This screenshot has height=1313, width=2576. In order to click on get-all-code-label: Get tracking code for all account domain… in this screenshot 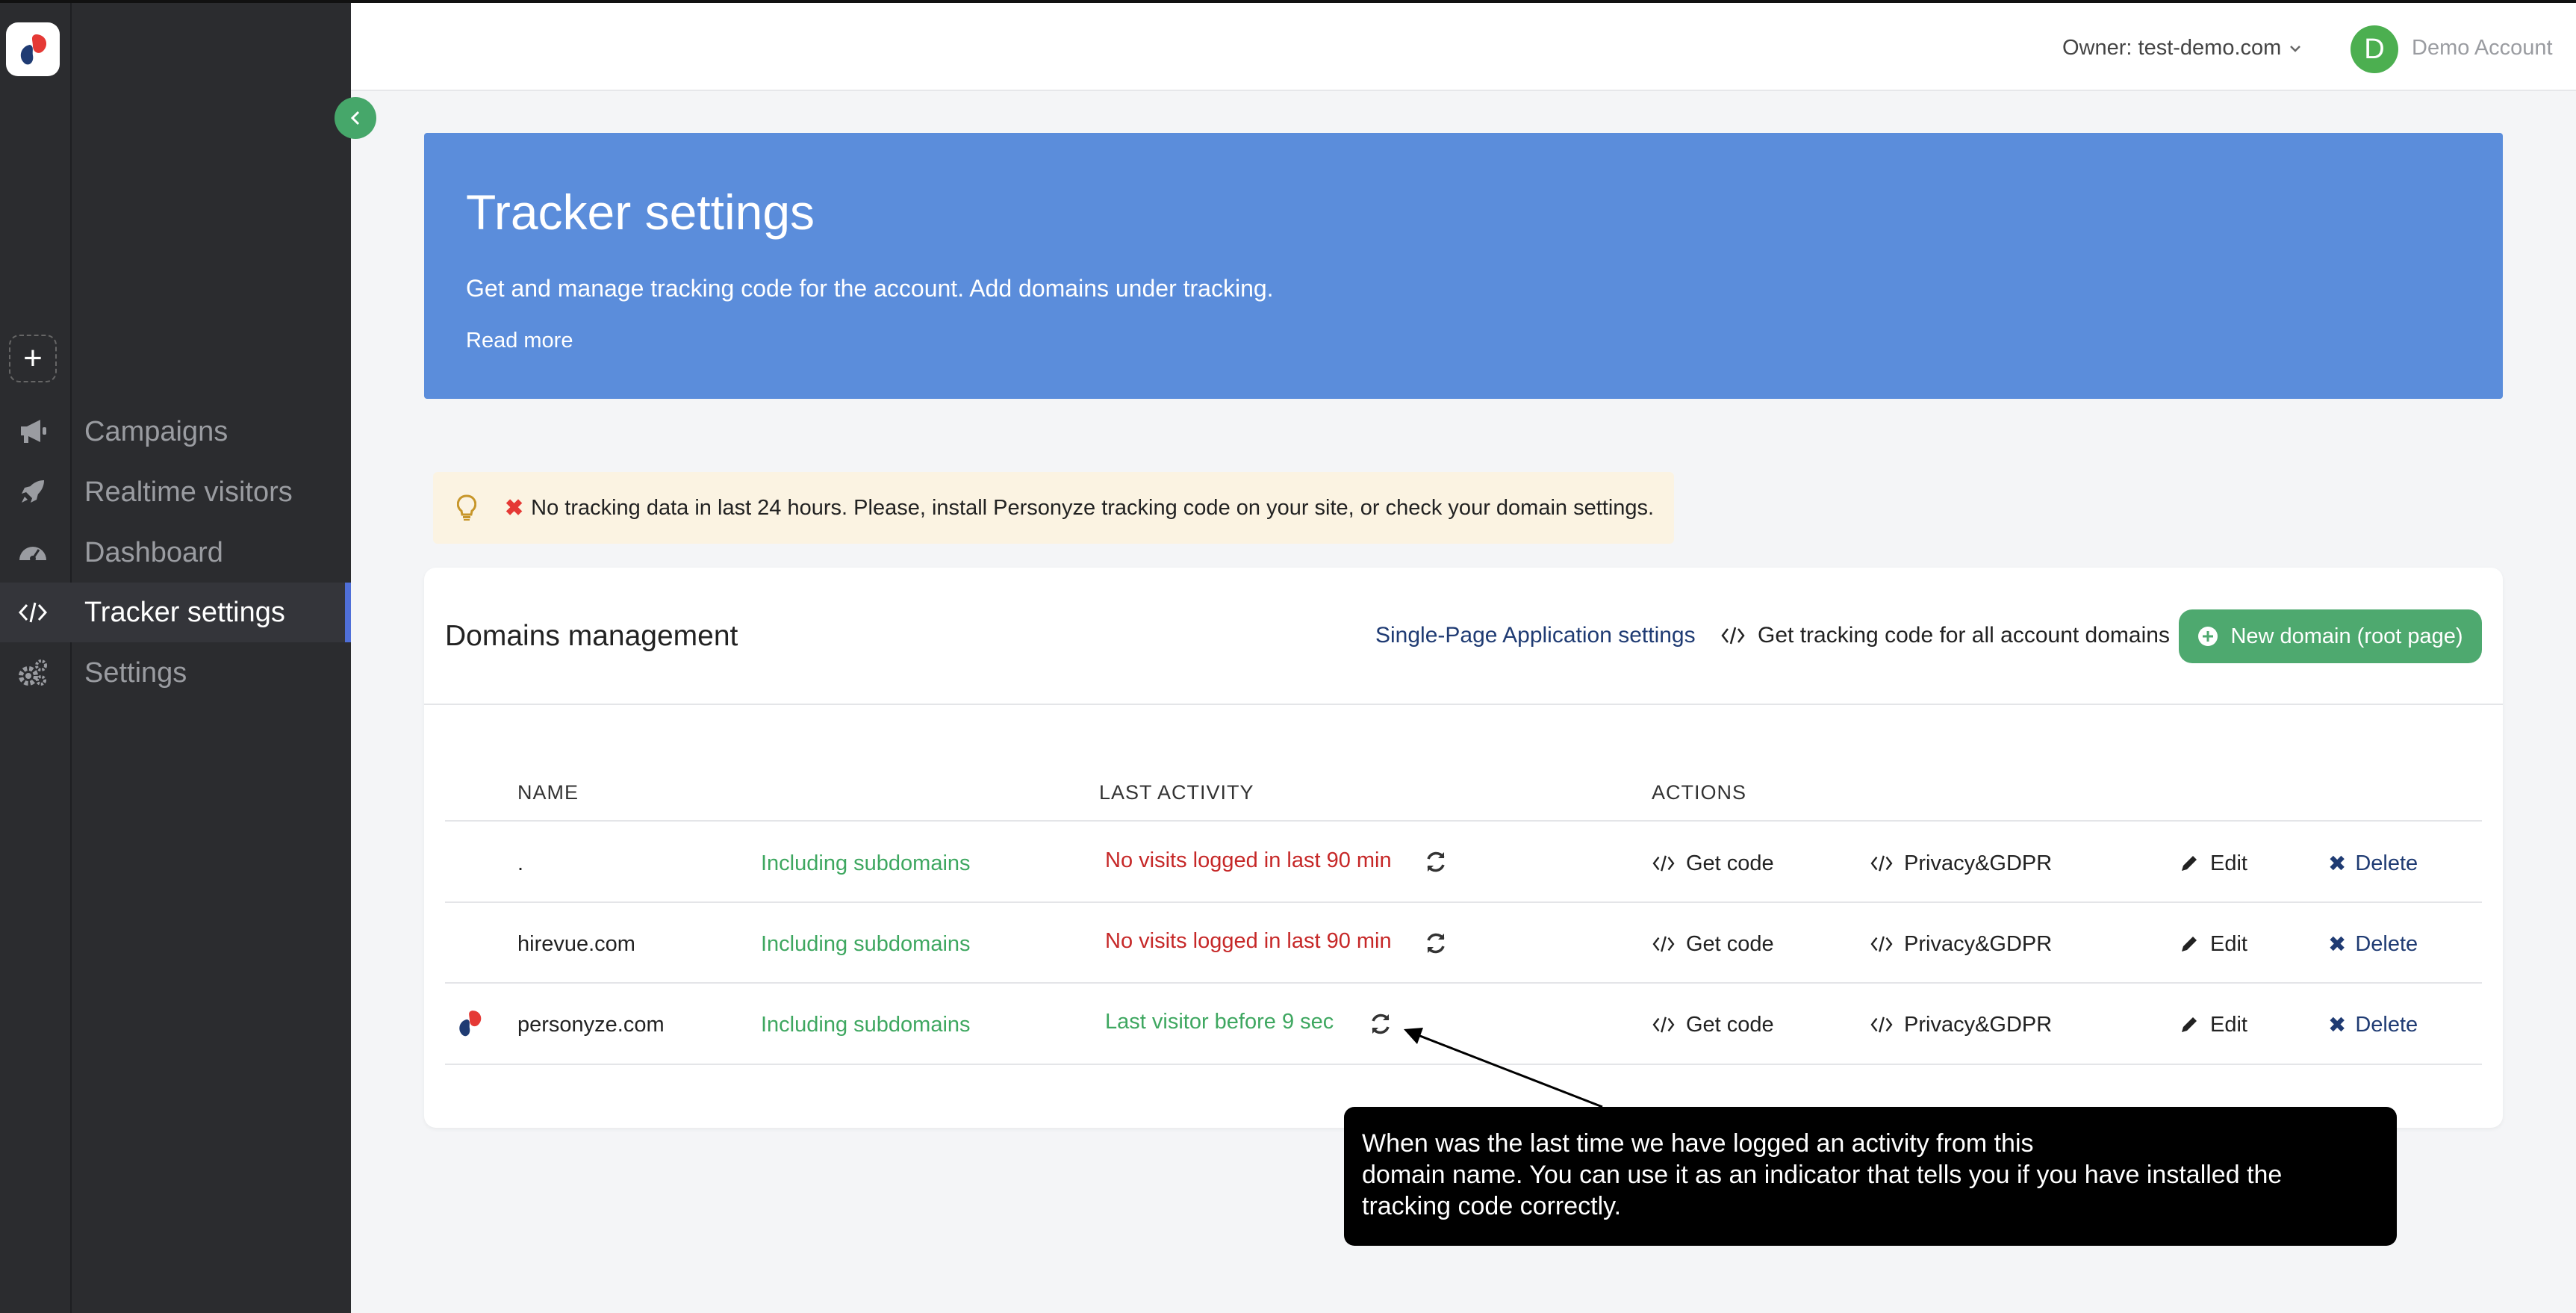, I will do `click(1964, 636)`.